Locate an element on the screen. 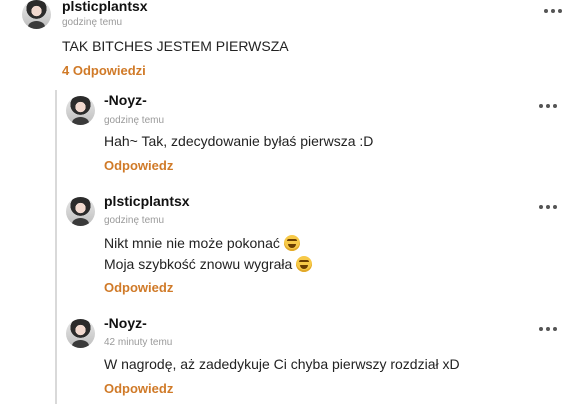 The image size is (585, 404). reply-1-reply-button: Odpowiedz is located at coordinates (138, 165).